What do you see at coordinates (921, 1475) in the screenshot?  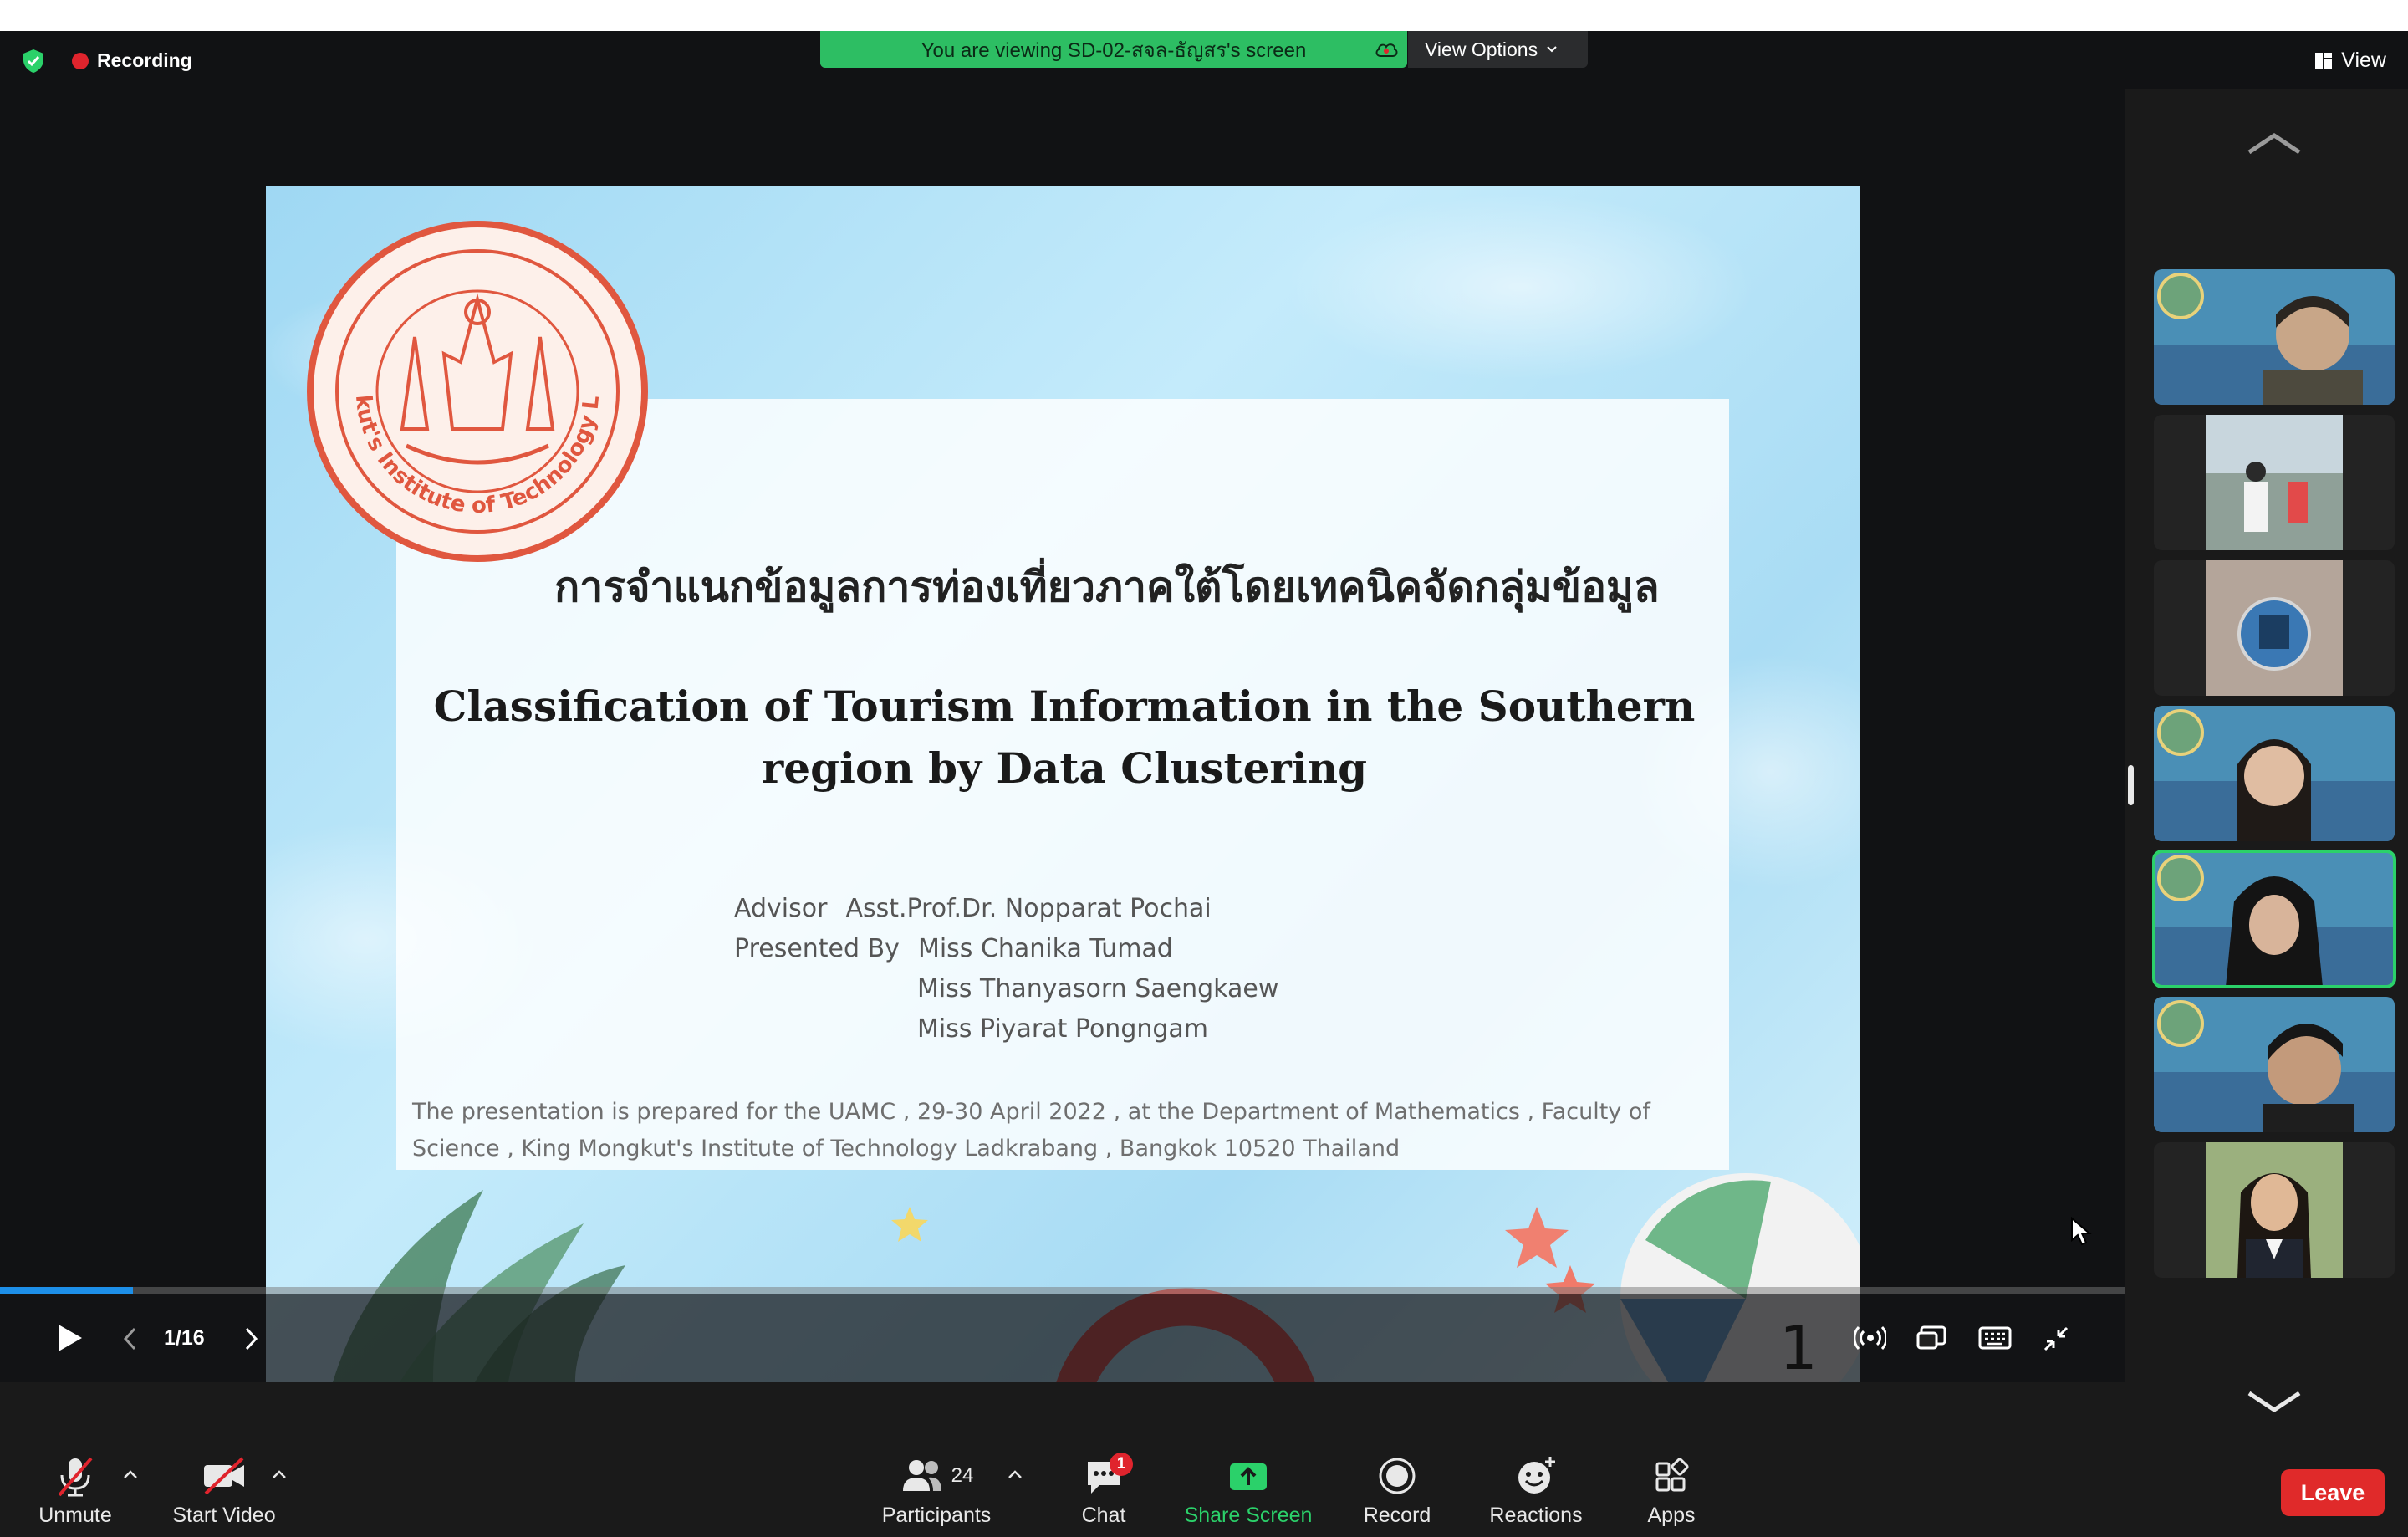 I see `participants-icon` at bounding box center [921, 1475].